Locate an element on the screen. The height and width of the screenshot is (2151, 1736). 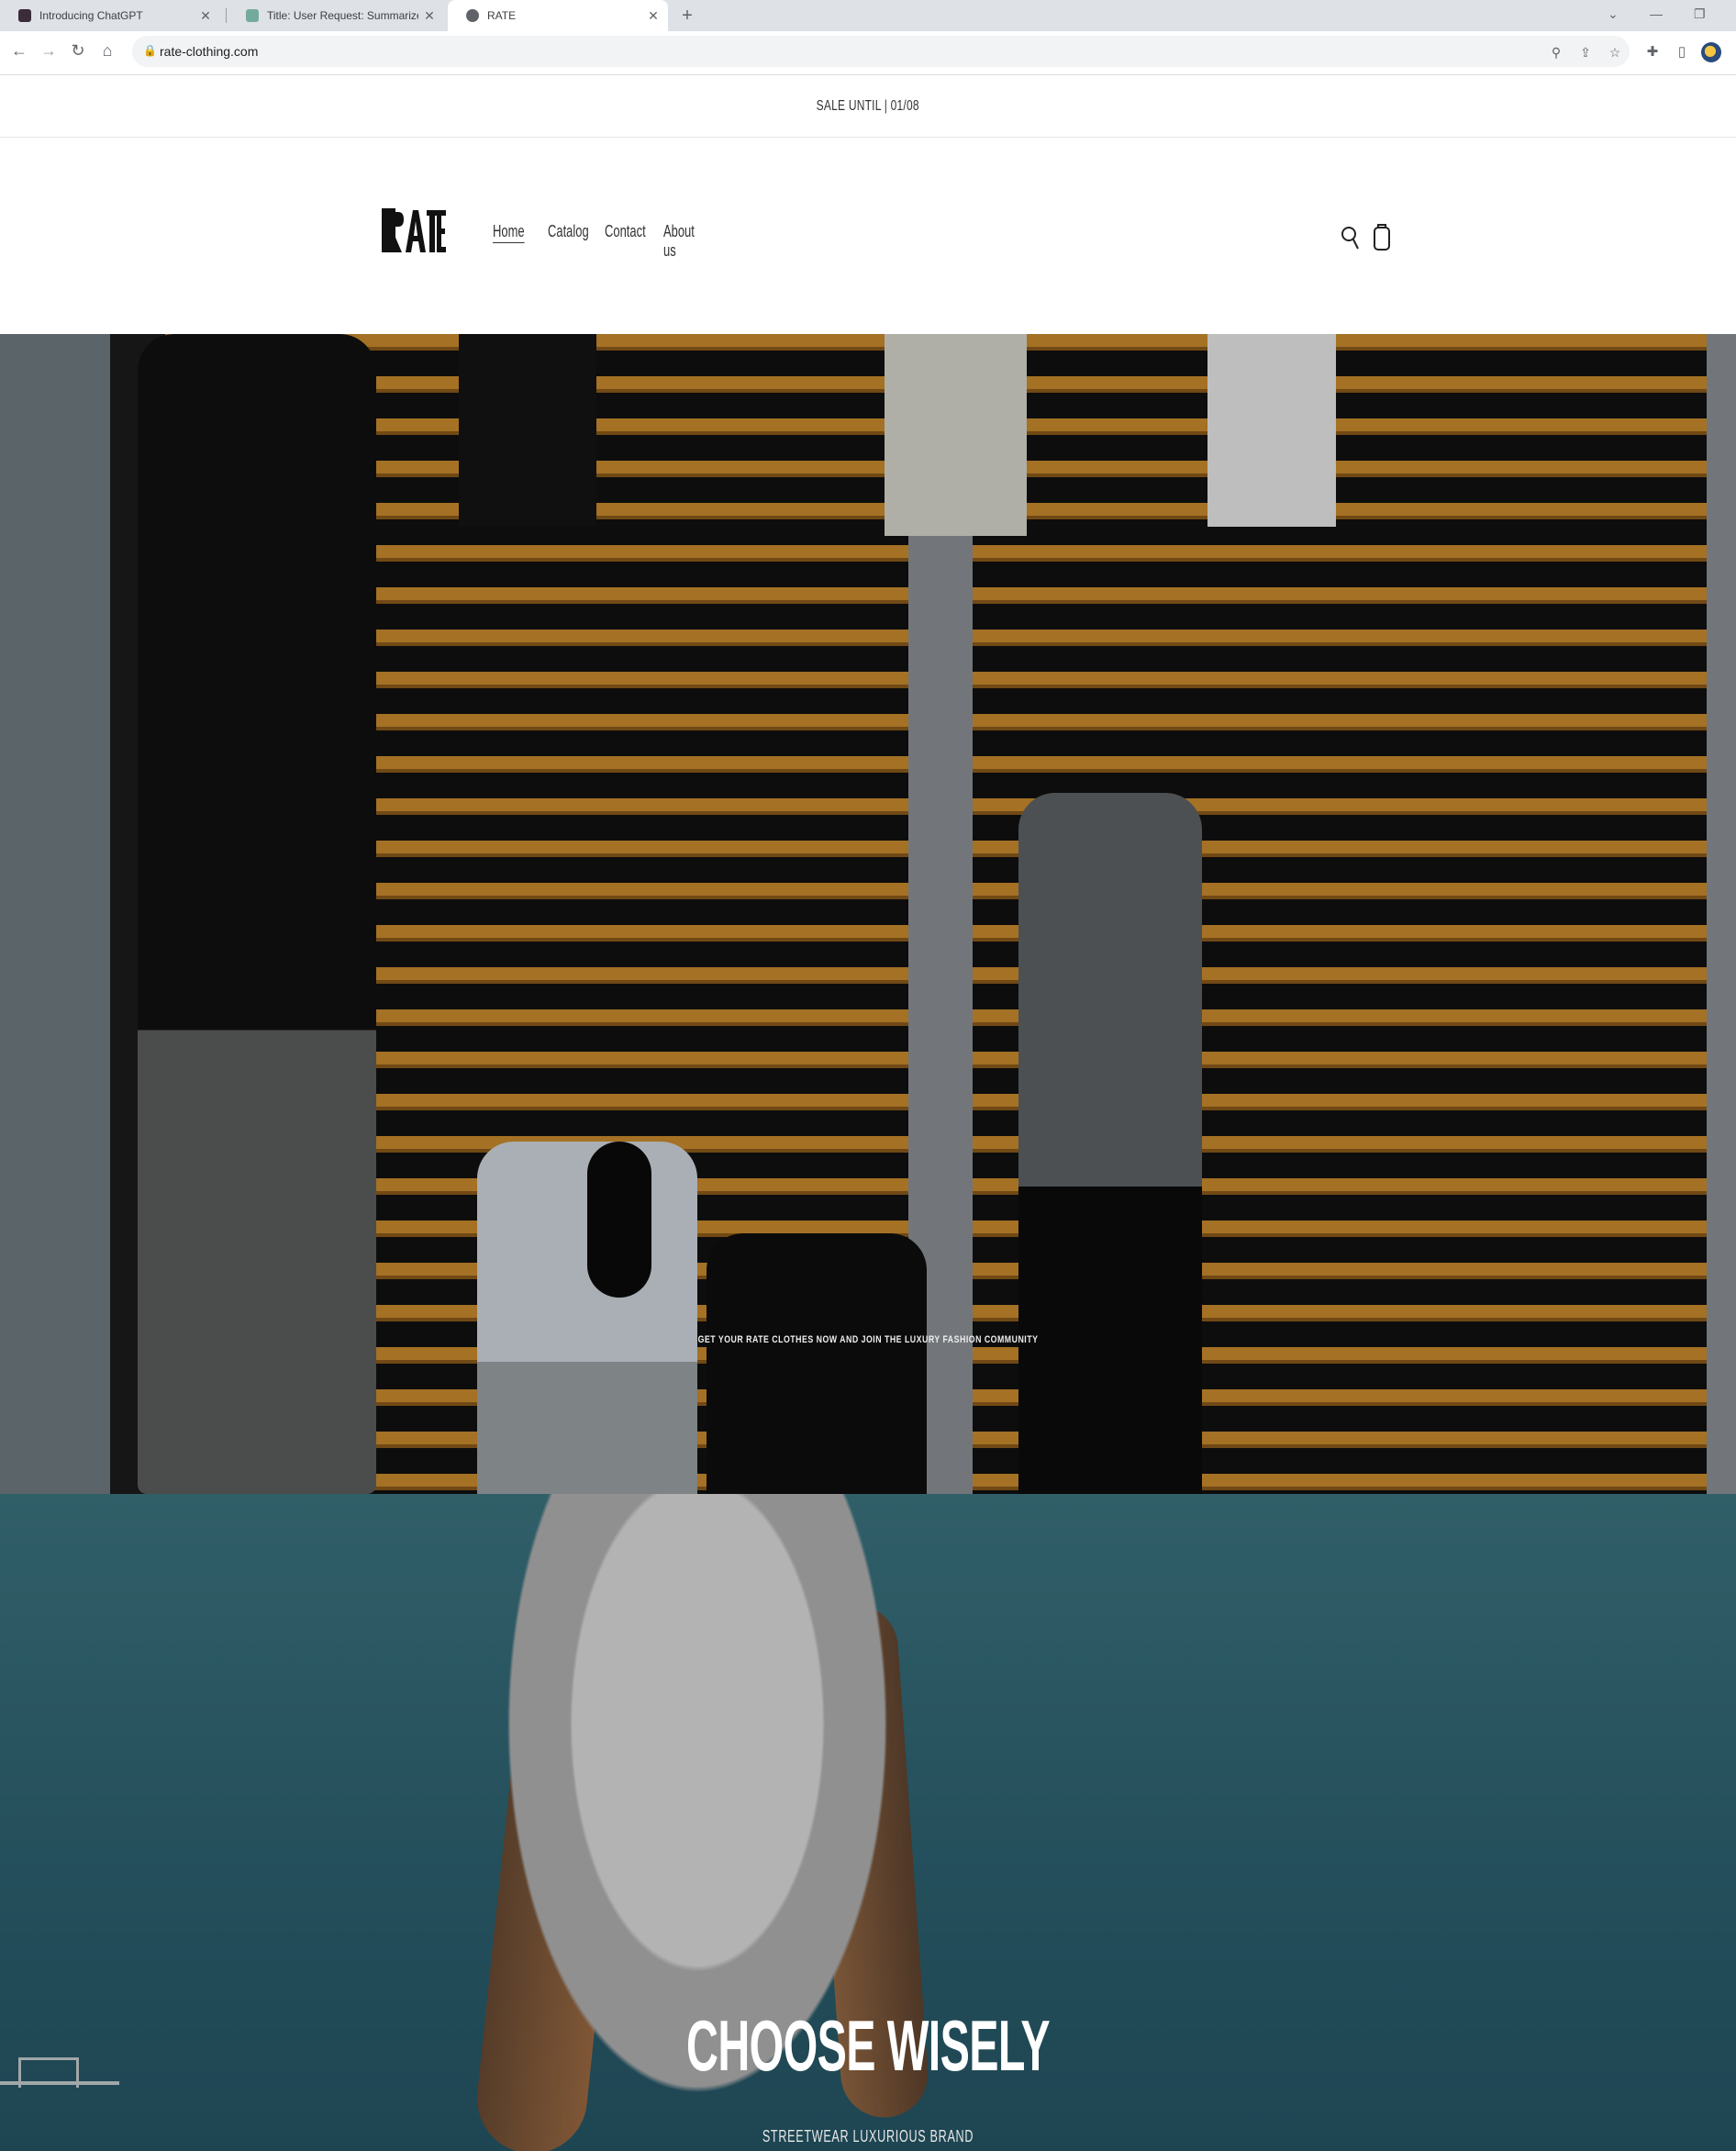
address-bar: 🔒 rate-clothing.com ⚲ ⇪ ☆ is located at coordinates (881, 51).